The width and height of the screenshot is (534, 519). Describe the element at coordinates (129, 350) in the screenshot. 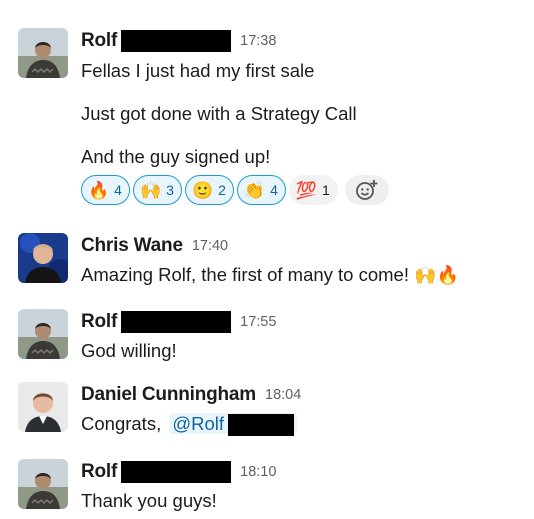

I see `message-text: God willing!` at that location.